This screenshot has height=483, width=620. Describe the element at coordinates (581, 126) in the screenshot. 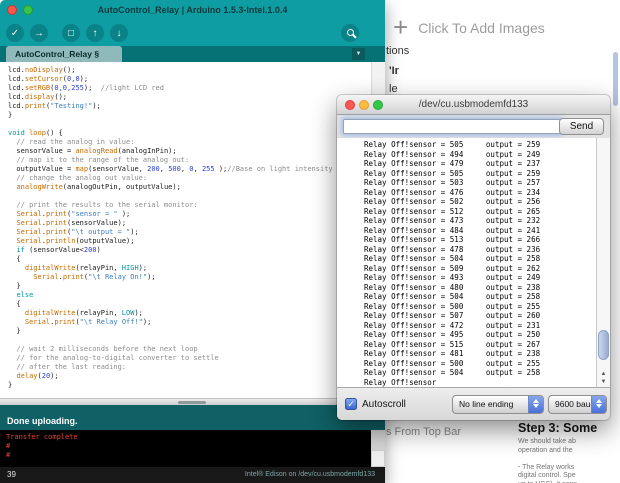

I see `send-button: Send` at that location.